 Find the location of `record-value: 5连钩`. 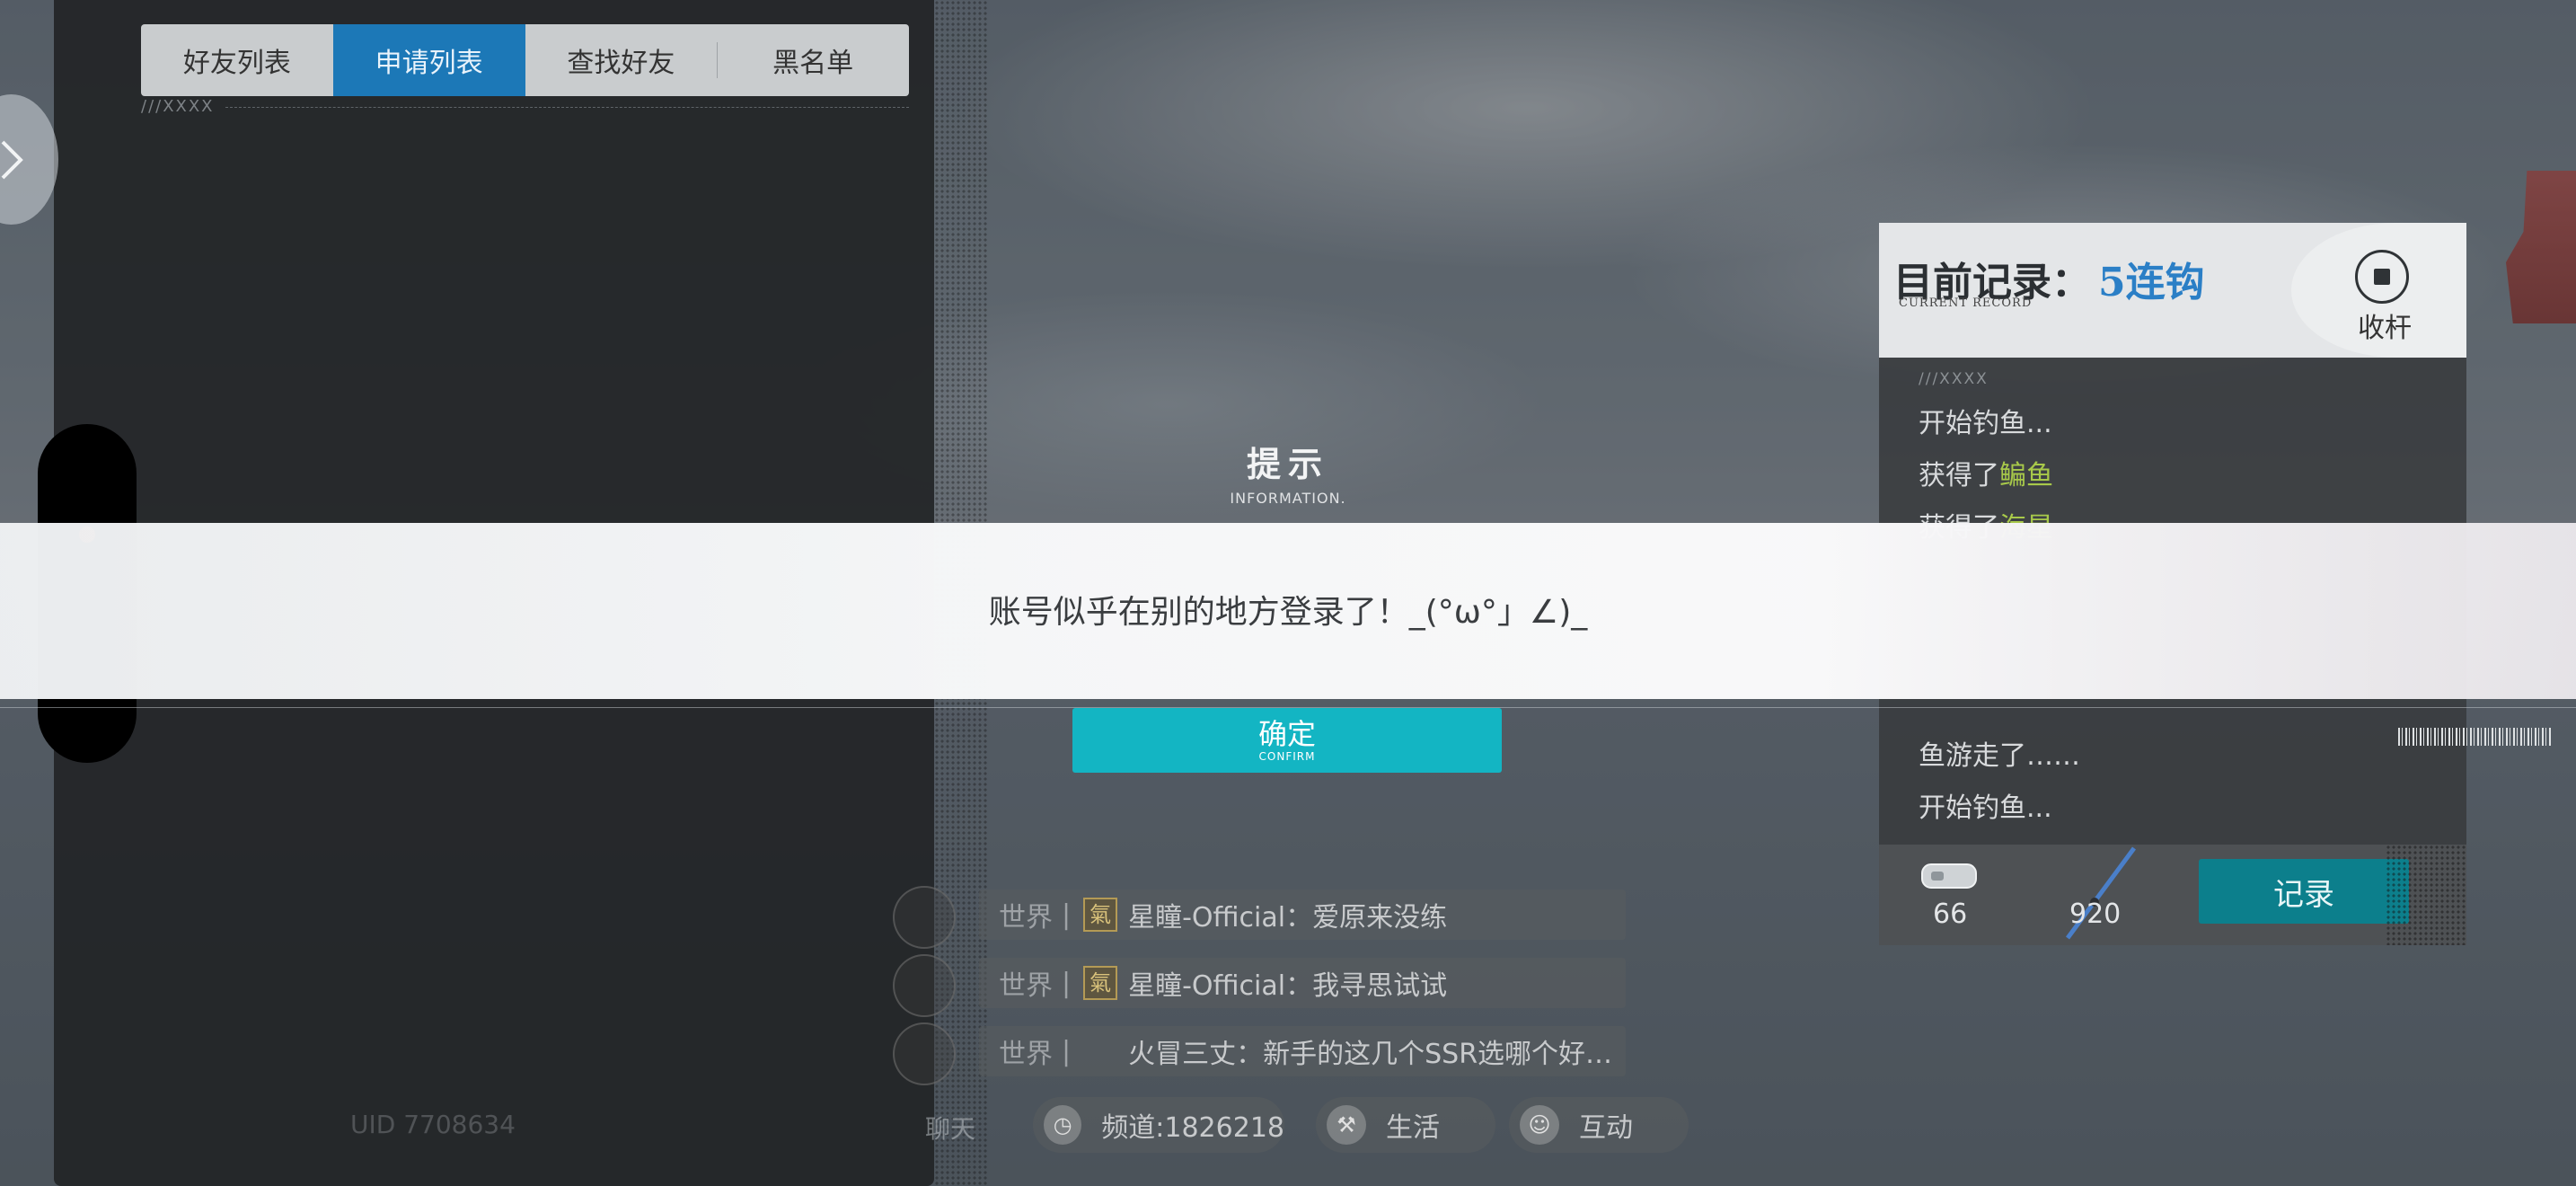

record-value: 5连钩 is located at coordinates (2151, 282).